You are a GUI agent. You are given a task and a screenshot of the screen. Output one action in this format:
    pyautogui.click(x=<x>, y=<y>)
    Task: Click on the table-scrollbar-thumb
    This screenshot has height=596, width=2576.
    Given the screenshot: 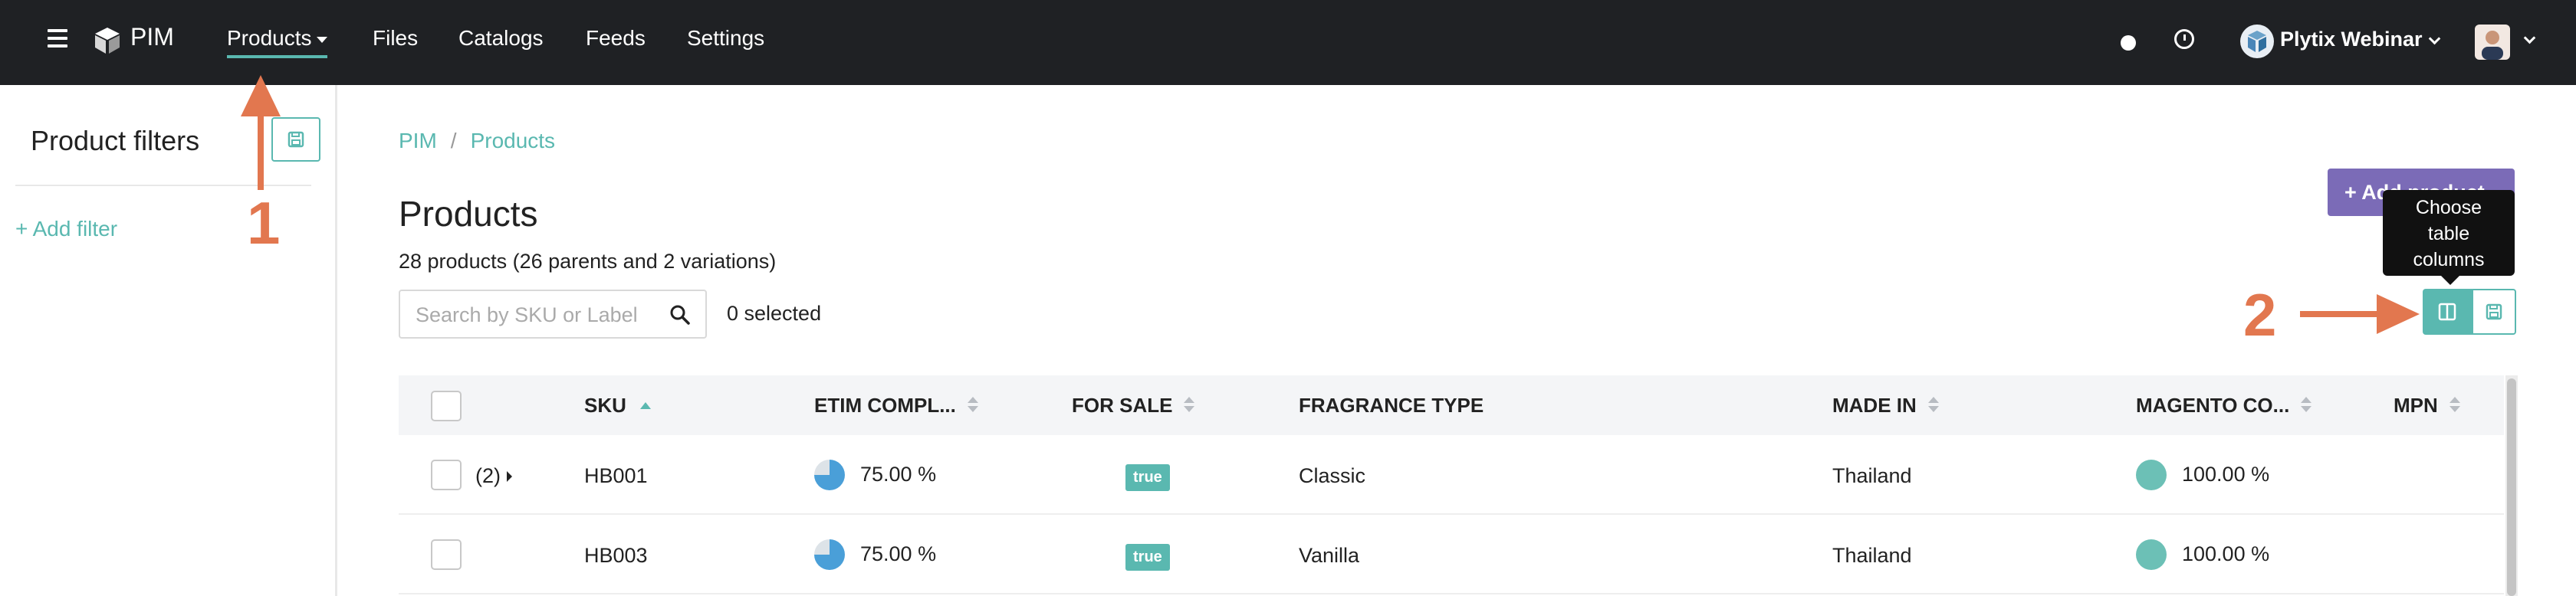 What is the action you would take?
    pyautogui.click(x=2512, y=487)
    